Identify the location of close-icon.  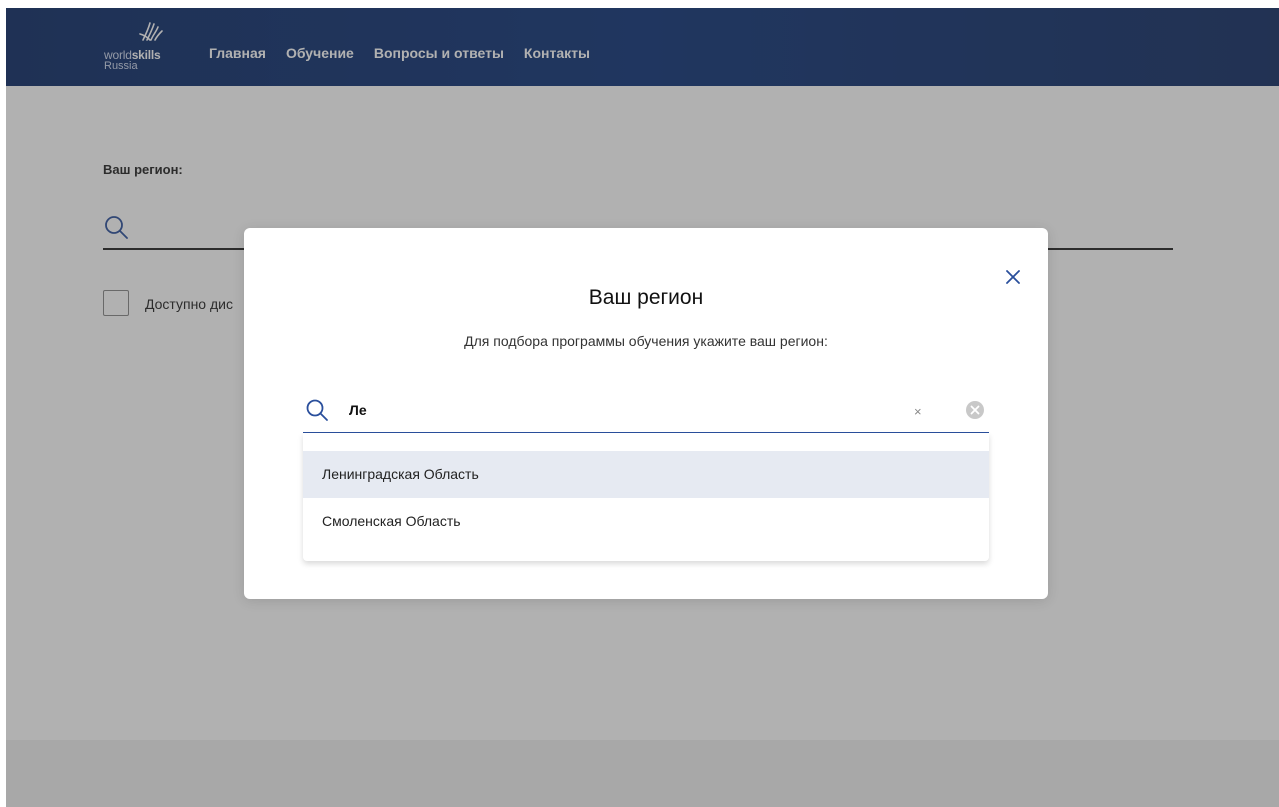
(1013, 277).